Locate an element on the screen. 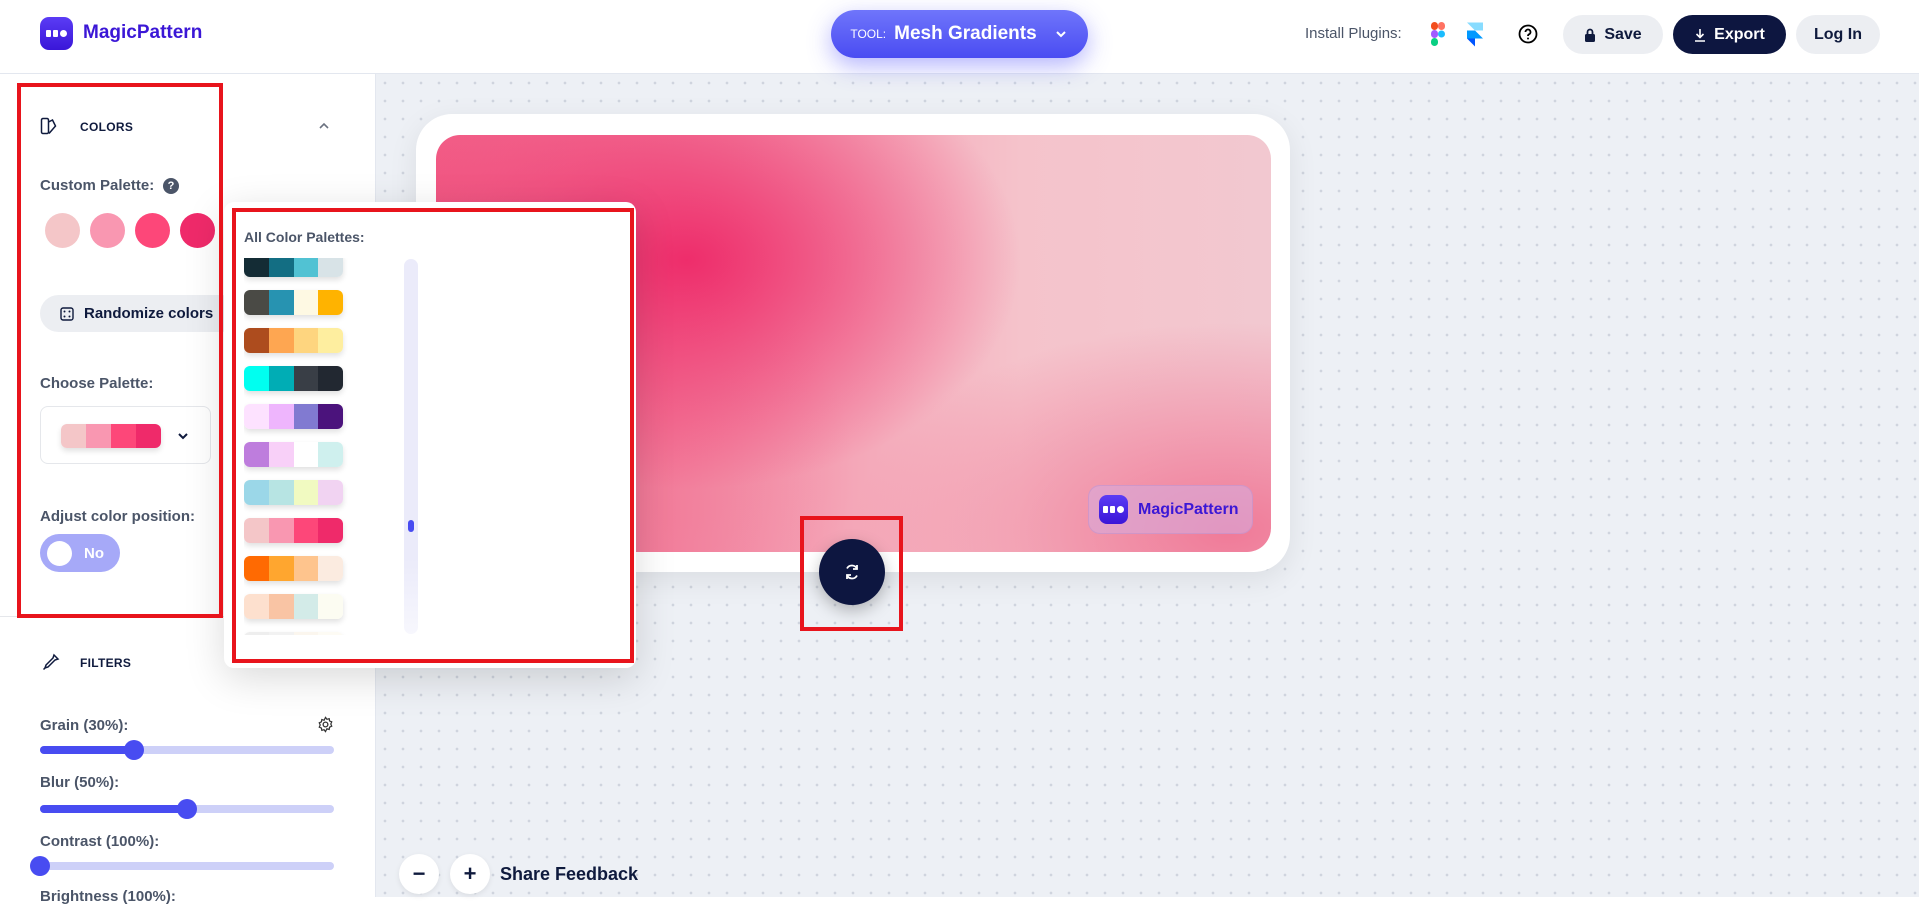  minus-icon: − is located at coordinates (419, 873).